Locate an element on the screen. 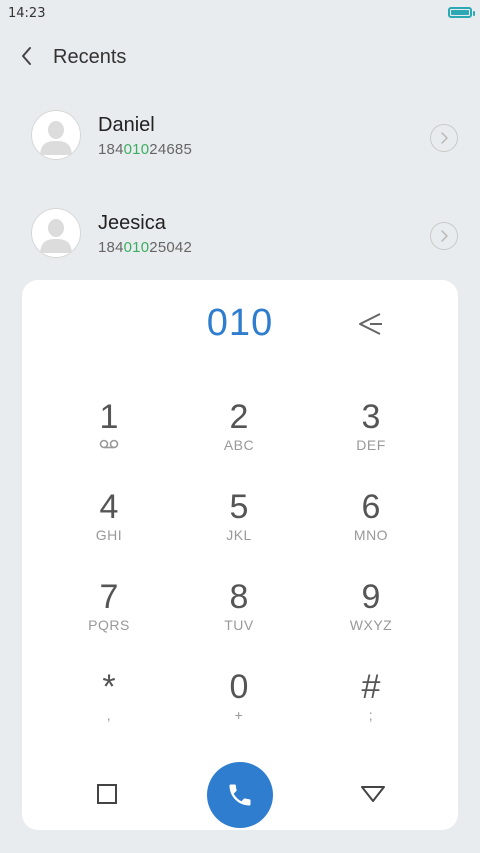 This screenshot has width=480, height=853. key-digit: # is located at coordinates (371, 687).